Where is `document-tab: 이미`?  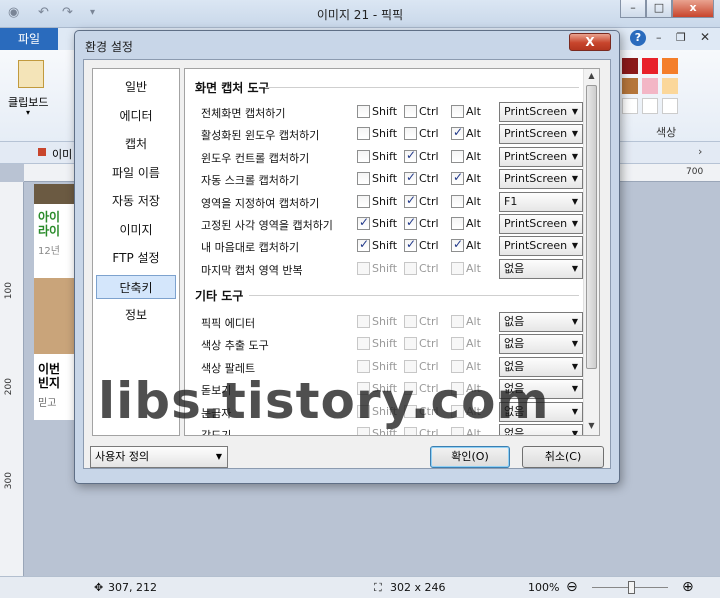
document-tab: 이미 is located at coordinates (62, 154).